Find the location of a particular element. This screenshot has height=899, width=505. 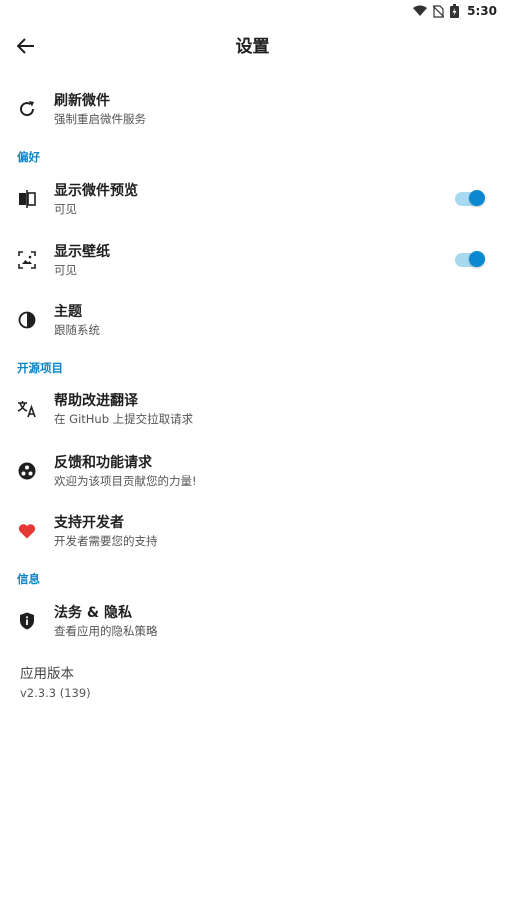

feedback-title: 反馈和功能请求 is located at coordinates (103, 463).